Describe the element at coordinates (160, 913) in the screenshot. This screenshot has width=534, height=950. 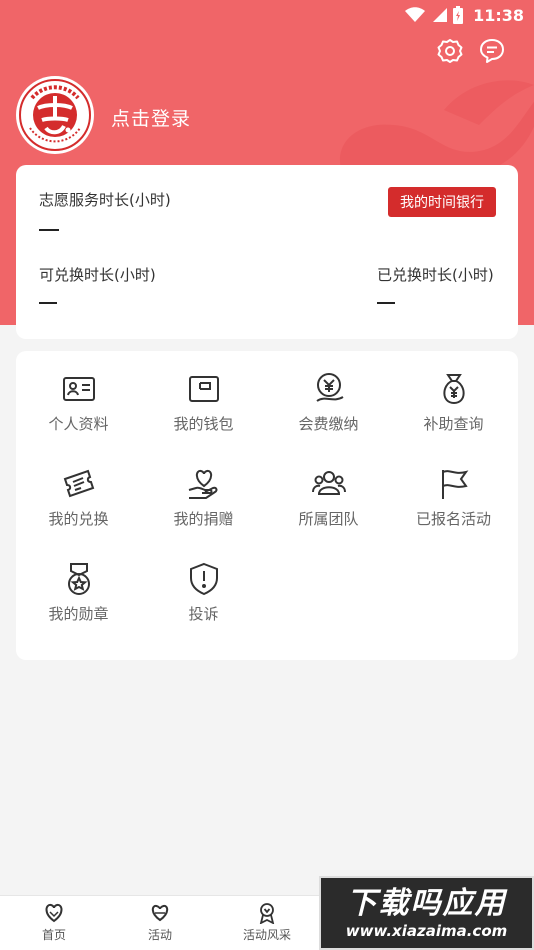
I see `activity-icon` at that location.